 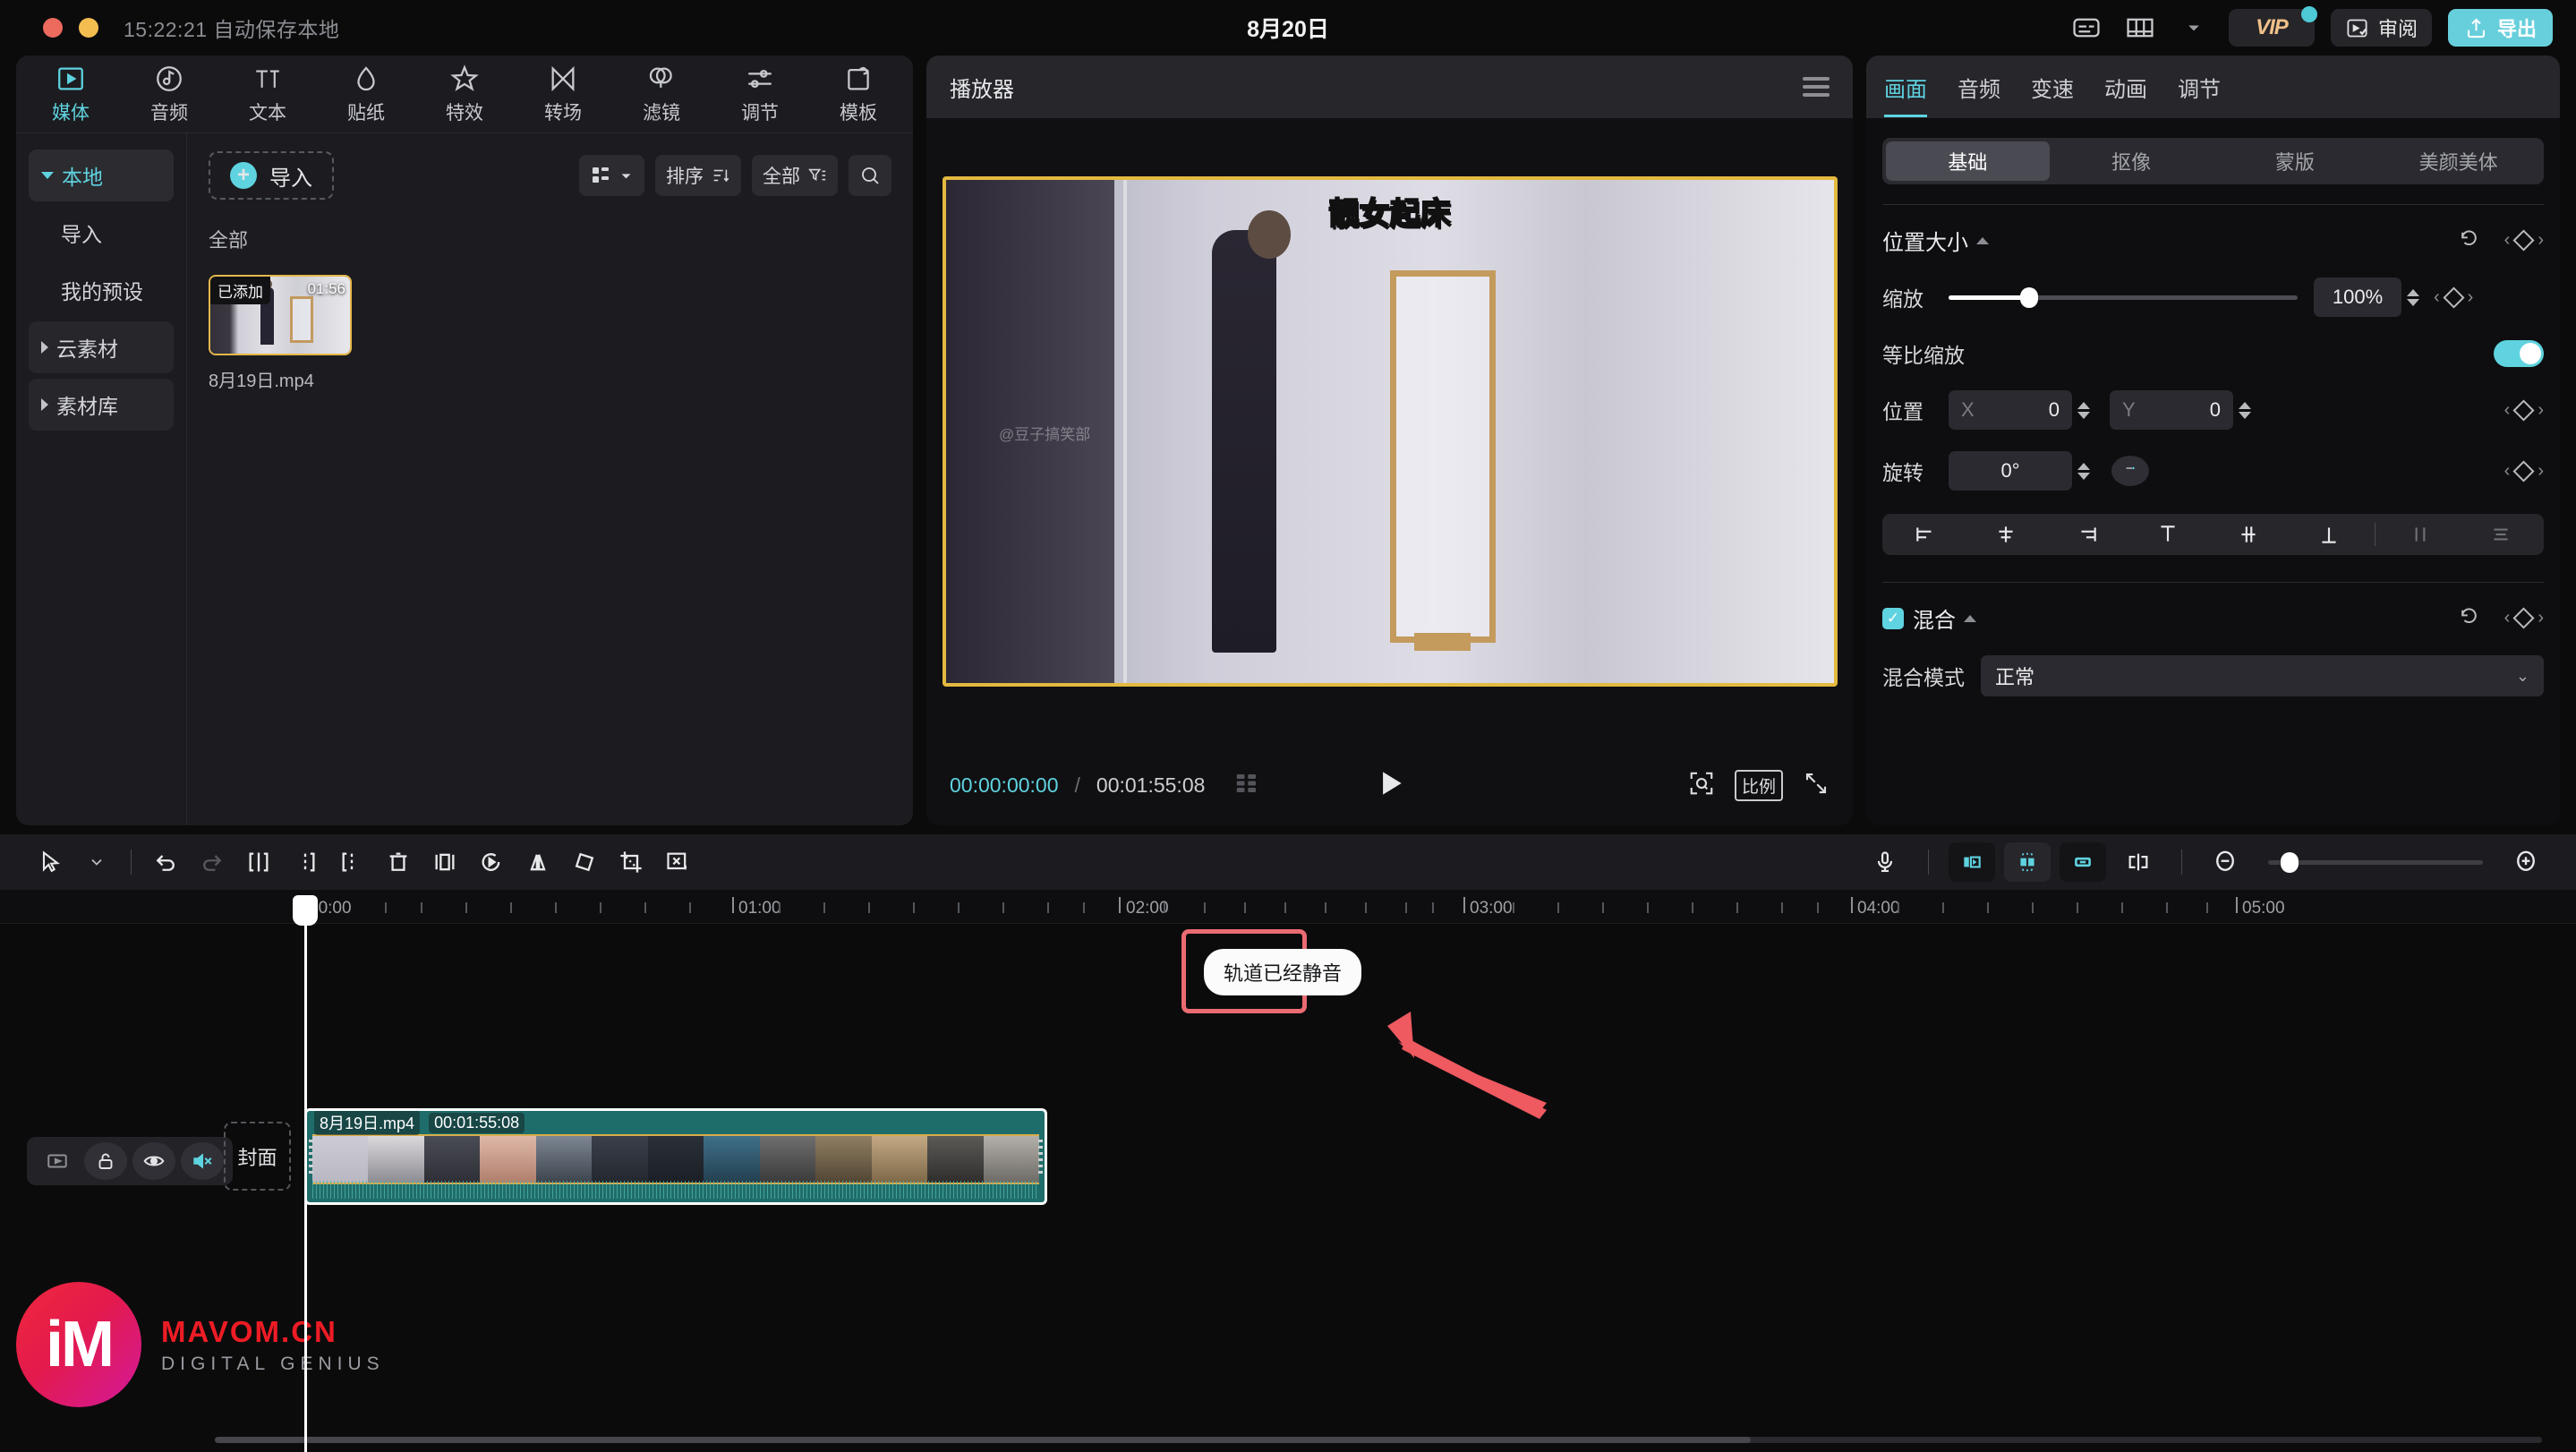 I want to click on rotate-handle: —, so click(x=1390, y=682).